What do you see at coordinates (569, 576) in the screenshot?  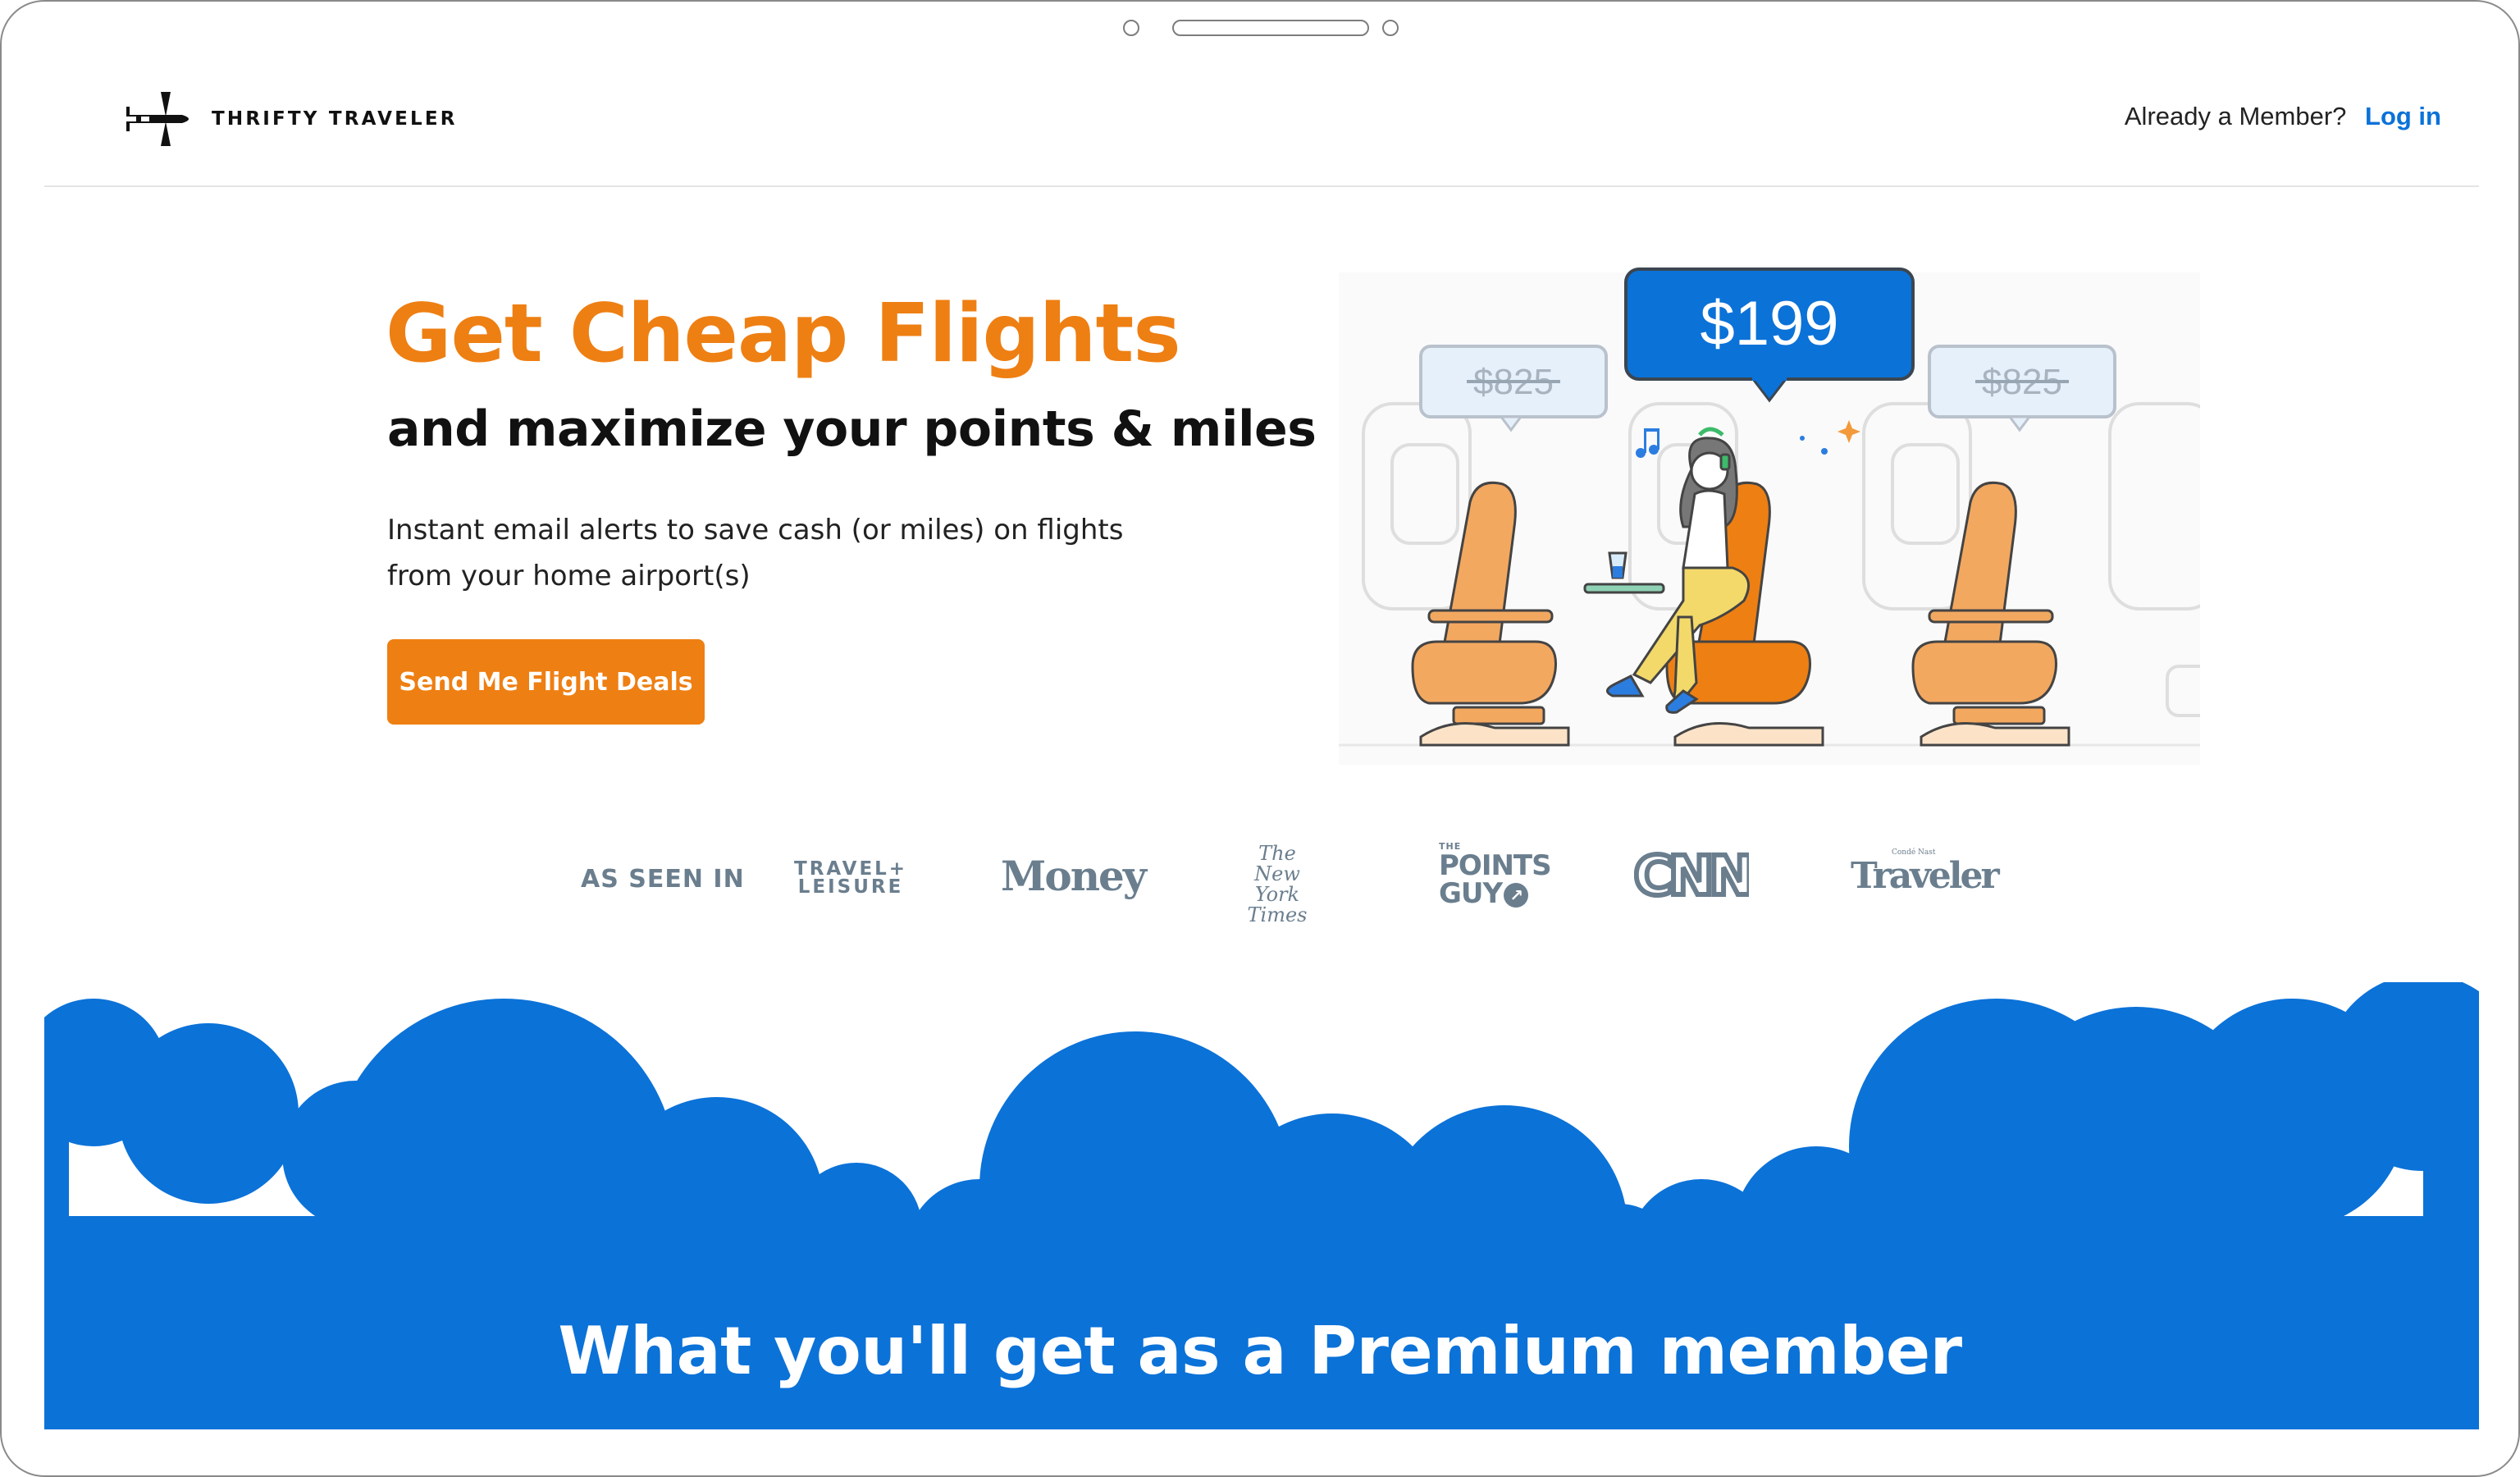 I see `hero-description-line: from your home airport(s)` at bounding box center [569, 576].